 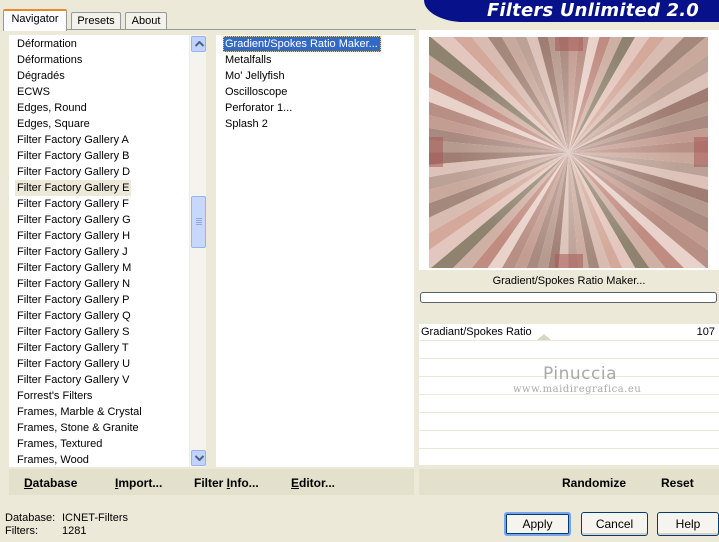 I want to click on category-item: Filter Factory Gallery U, so click(x=73, y=364).